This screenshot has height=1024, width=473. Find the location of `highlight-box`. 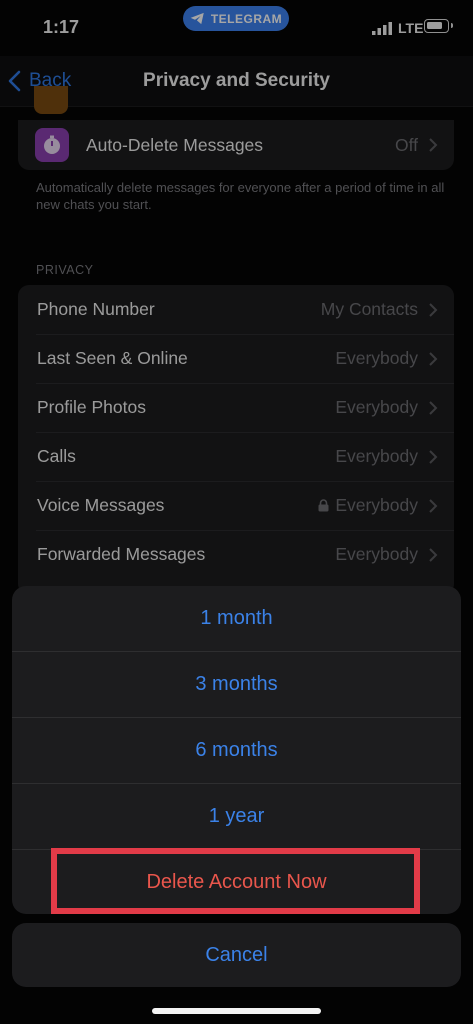

highlight-box is located at coordinates (235, 881).